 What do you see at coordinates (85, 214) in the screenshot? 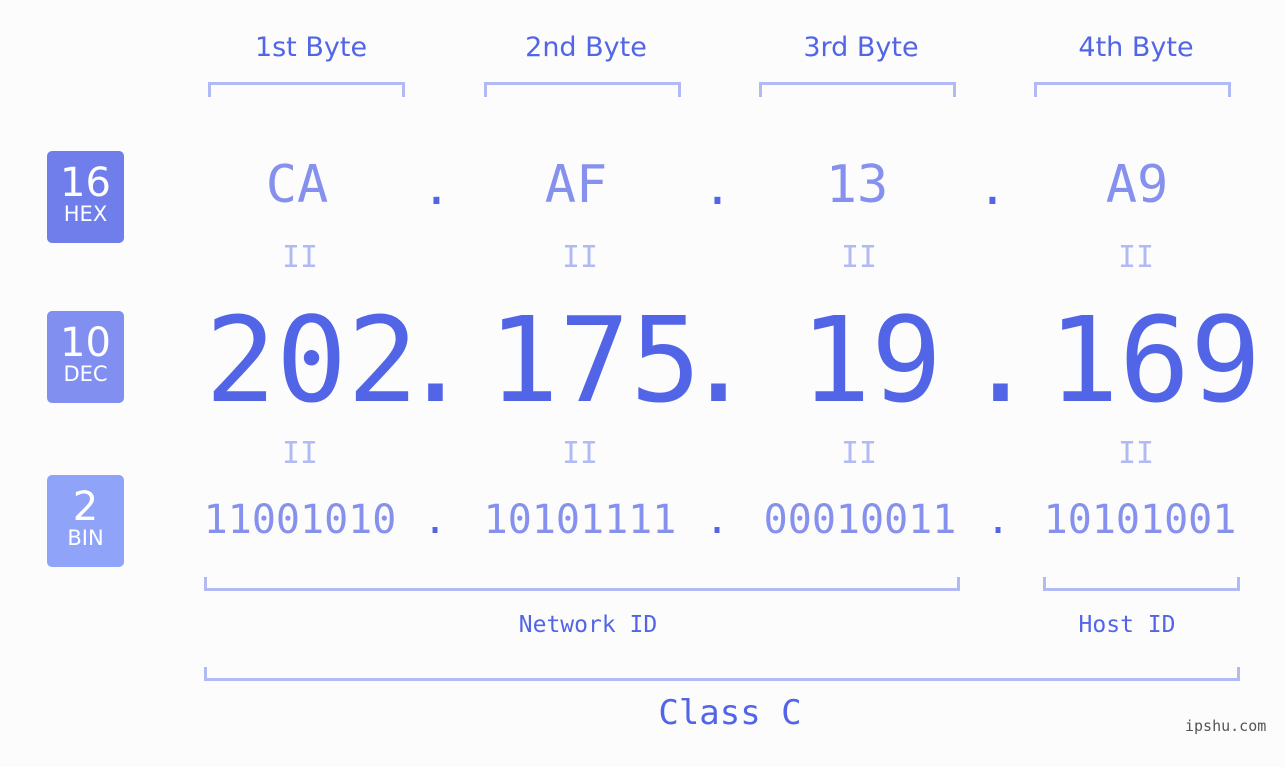
I see `hex-badge-label: HEX` at bounding box center [85, 214].